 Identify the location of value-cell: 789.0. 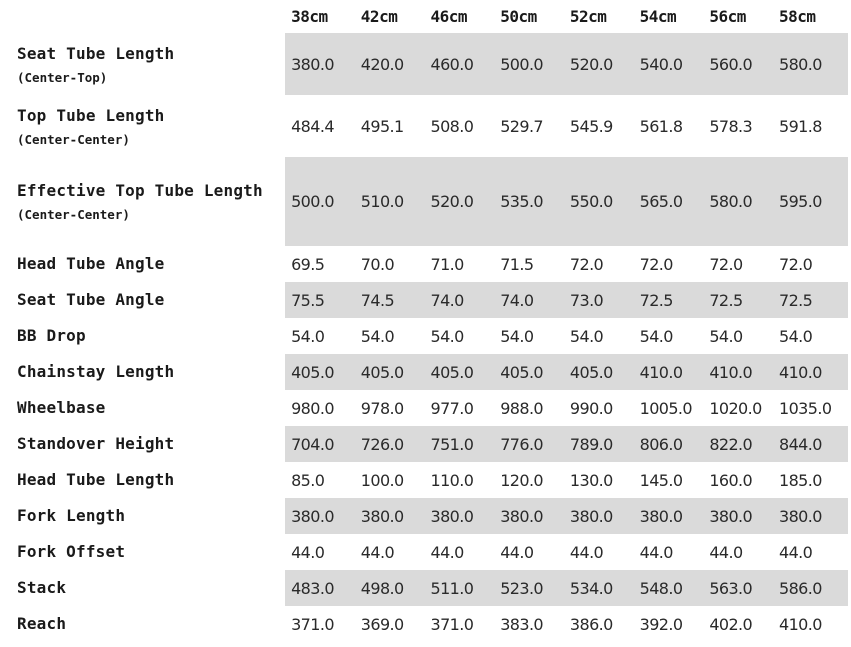
(598, 444).